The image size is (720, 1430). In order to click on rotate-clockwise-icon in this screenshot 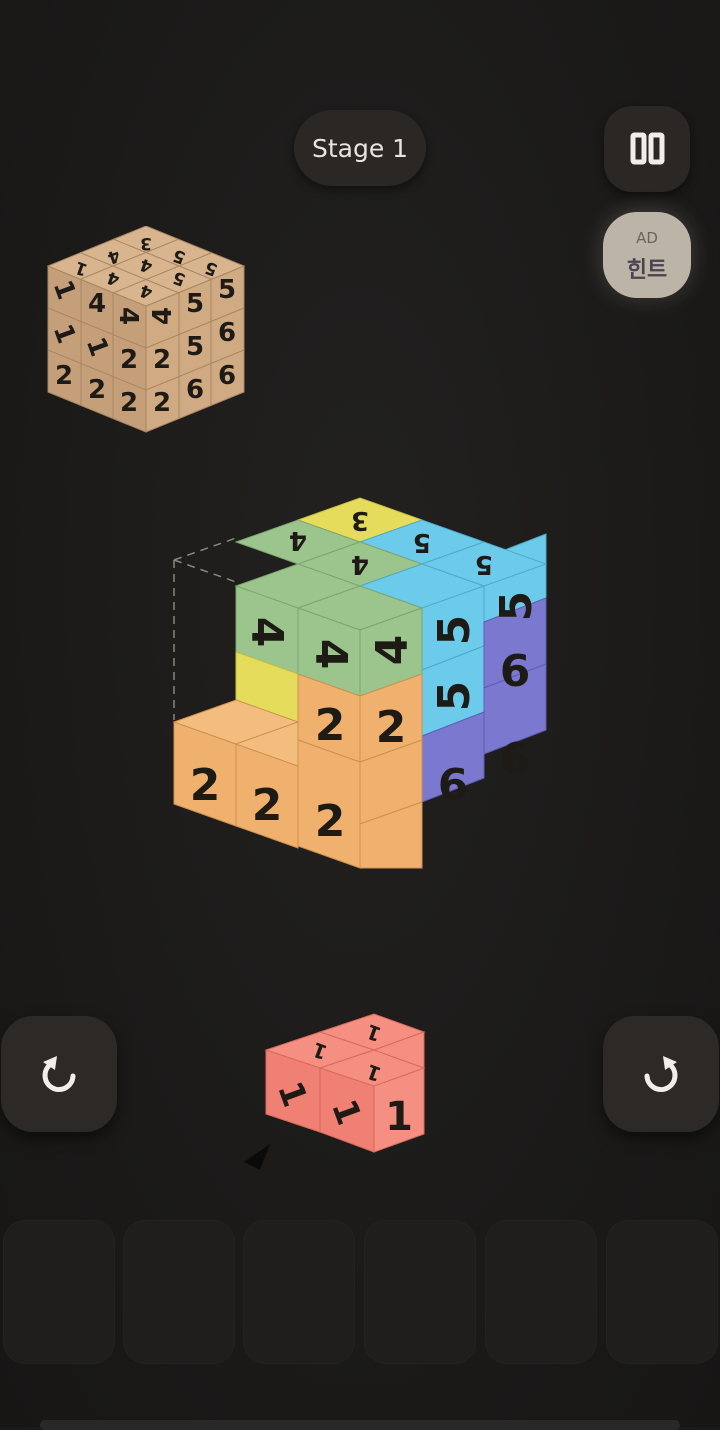, I will do `click(661, 1074)`.